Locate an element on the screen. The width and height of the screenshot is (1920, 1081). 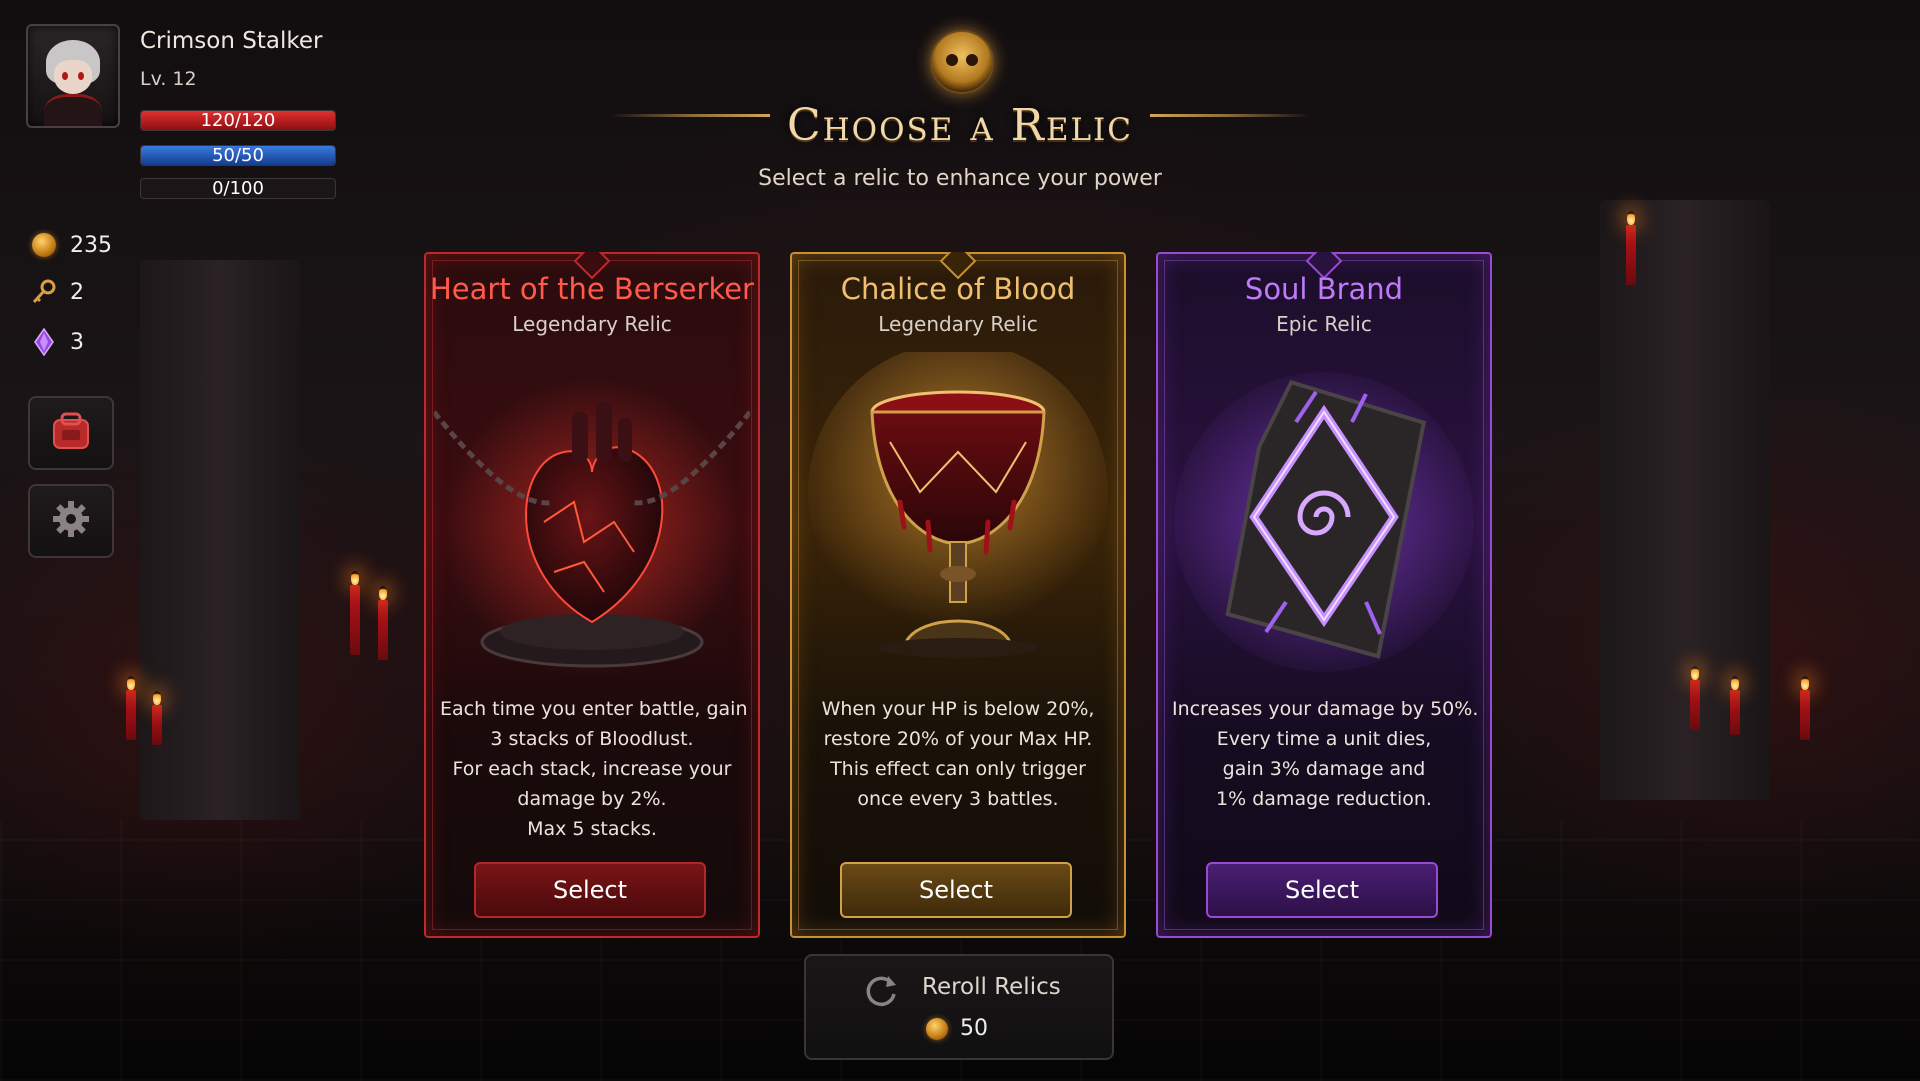
select-button-heart-of-the-berserker: Select is located at coordinates (590, 890).